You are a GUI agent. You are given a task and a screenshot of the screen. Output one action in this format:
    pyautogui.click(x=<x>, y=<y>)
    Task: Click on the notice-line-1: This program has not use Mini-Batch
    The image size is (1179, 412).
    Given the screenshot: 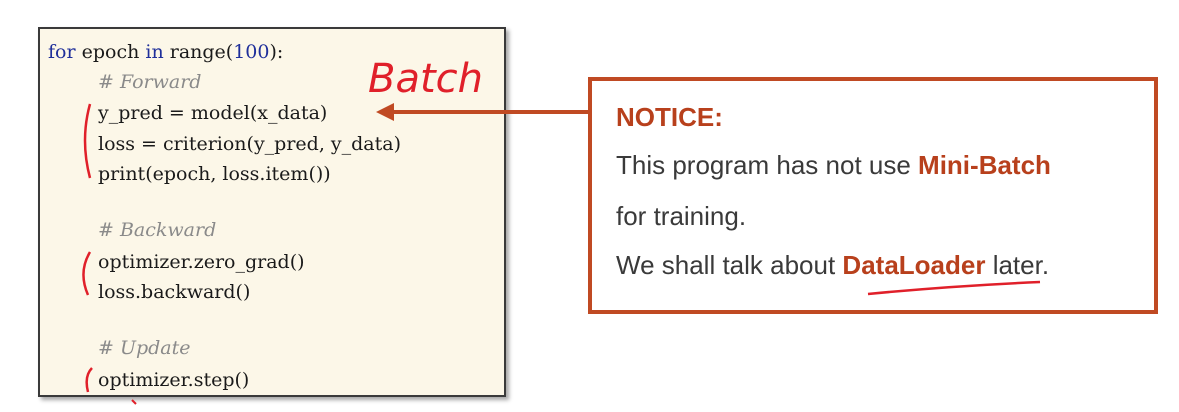 What is the action you would take?
    pyautogui.click(x=833, y=165)
    